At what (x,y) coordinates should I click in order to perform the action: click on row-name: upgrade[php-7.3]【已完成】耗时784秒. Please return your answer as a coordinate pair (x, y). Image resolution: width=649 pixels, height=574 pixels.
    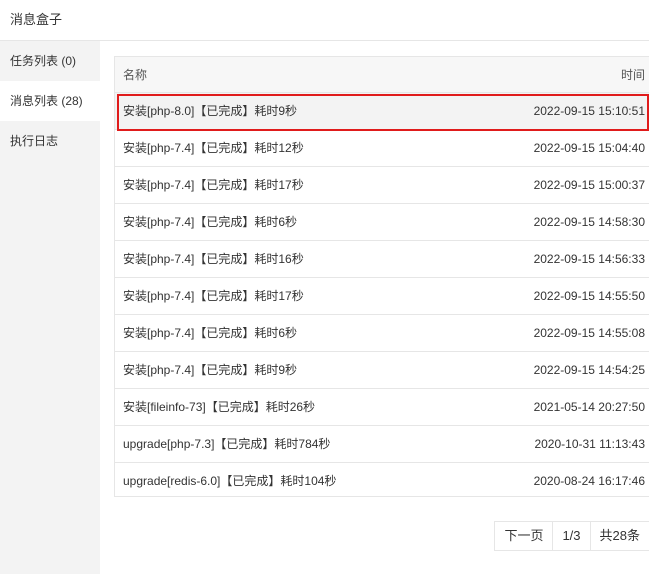
    Looking at the image, I should click on (227, 444).